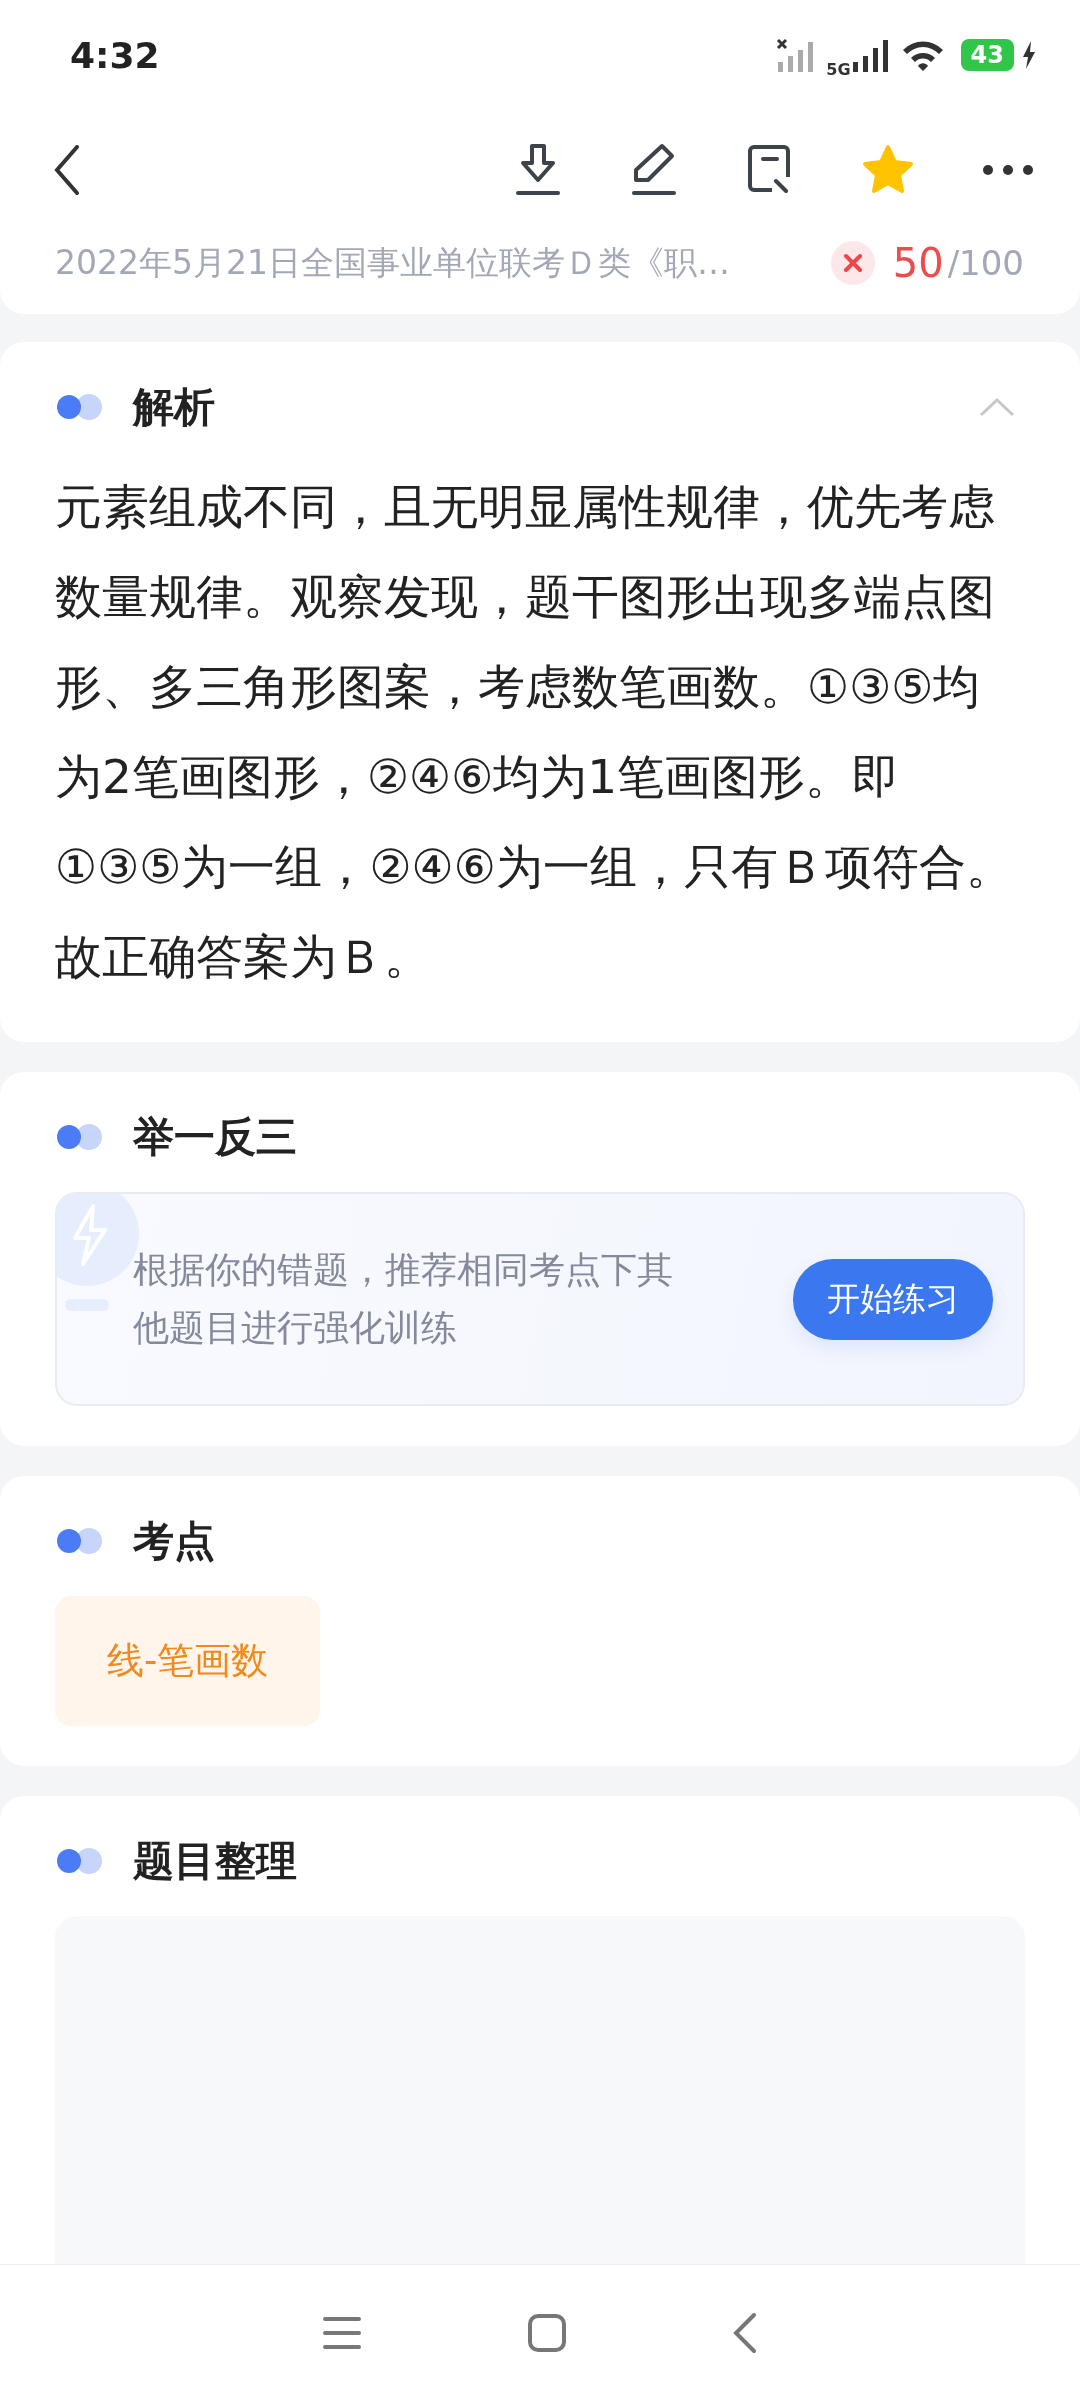 This screenshot has width=1080, height=2400. What do you see at coordinates (888, 170) in the screenshot?
I see `star-icon` at bounding box center [888, 170].